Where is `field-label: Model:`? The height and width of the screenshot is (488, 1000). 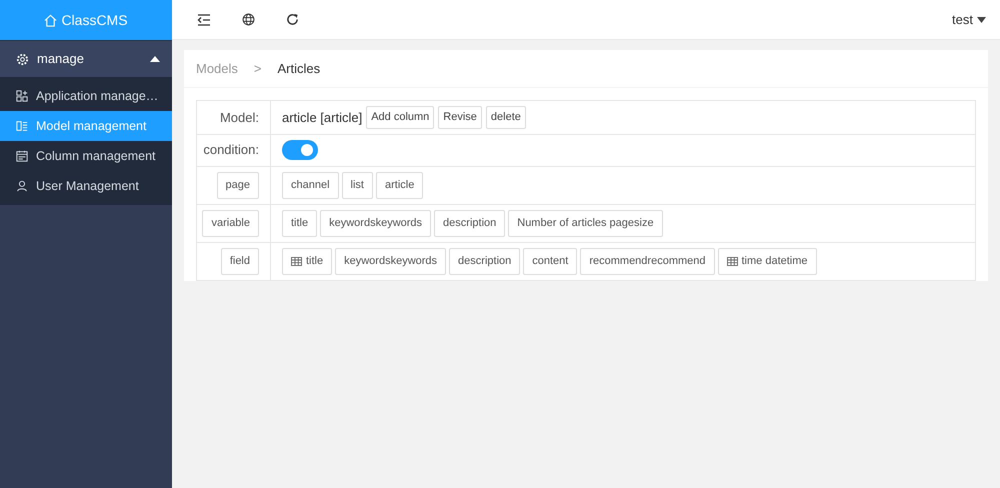 field-label: Model: is located at coordinates (239, 117).